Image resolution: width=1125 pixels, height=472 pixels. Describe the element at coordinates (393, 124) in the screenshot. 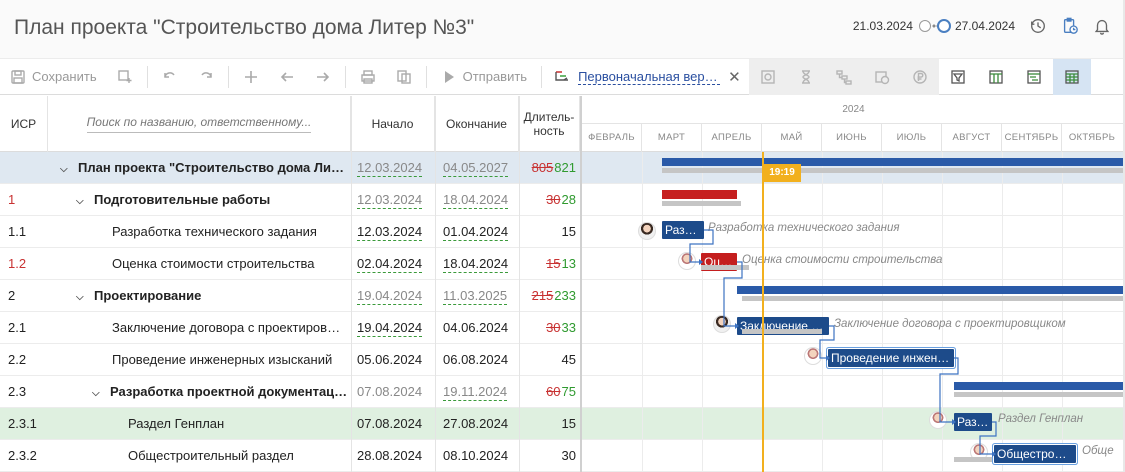

I see `column-header-start: Начало` at that location.